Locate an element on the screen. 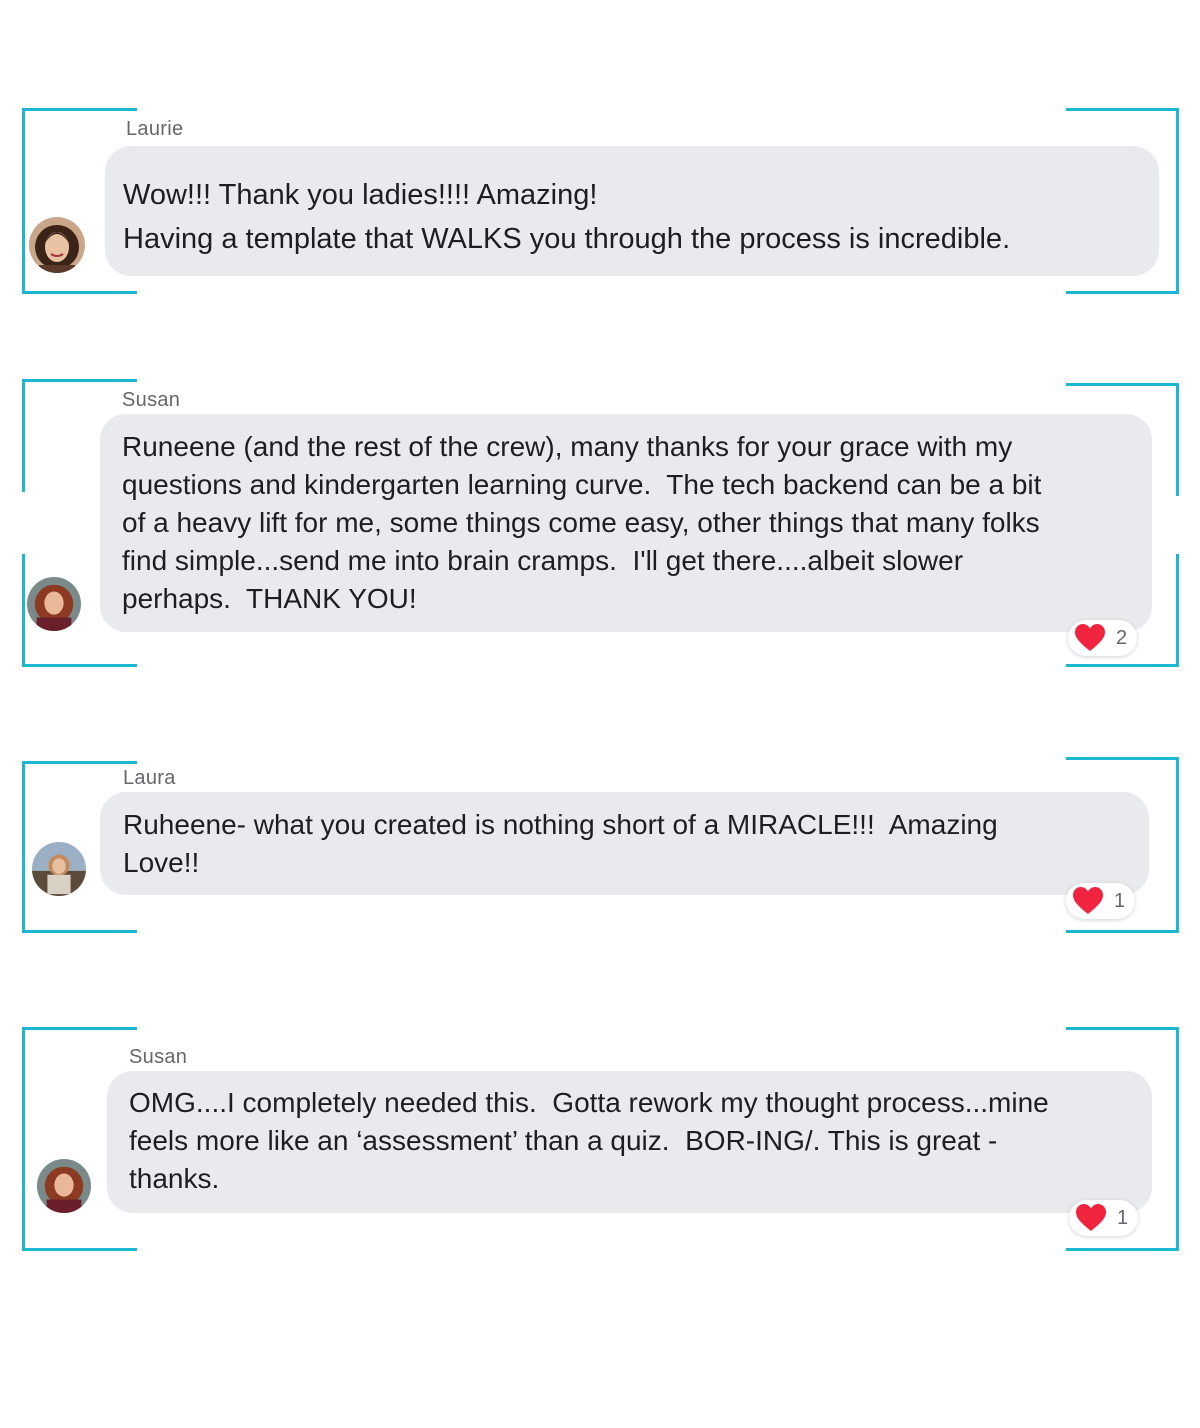 The width and height of the screenshot is (1200, 1428). reaction-count: 2 is located at coordinates (1122, 637).